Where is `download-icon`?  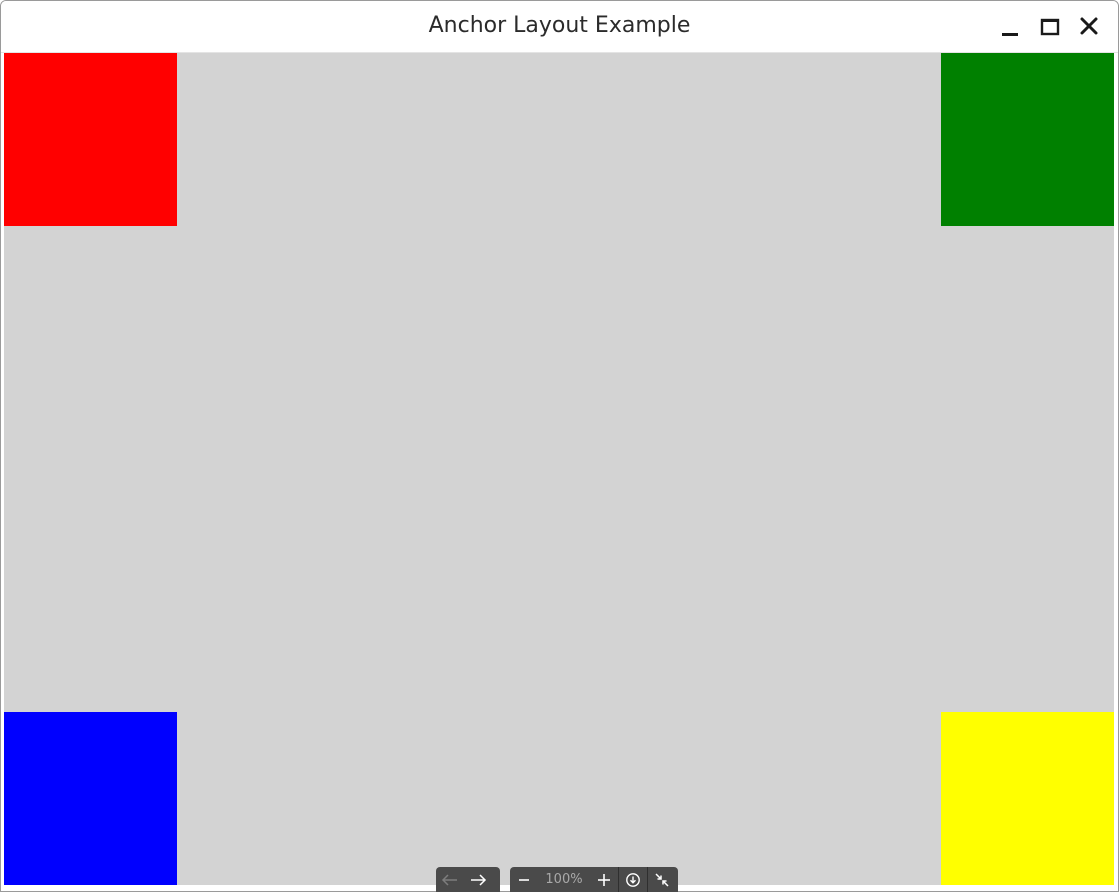
download-icon is located at coordinates (633, 880).